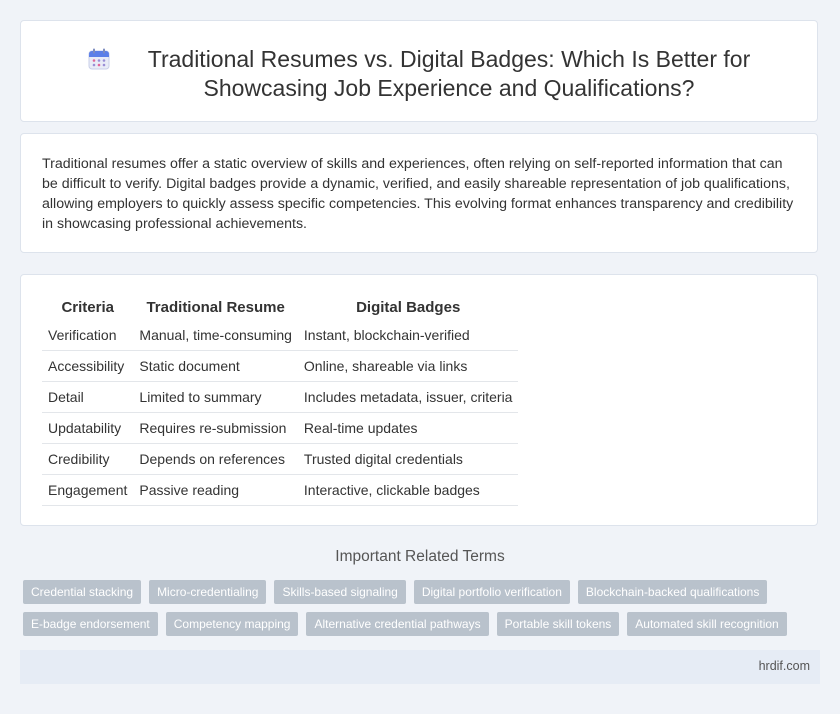 Image resolution: width=840 pixels, height=714 pixels. What do you see at coordinates (215, 335) in the screenshot?
I see `table-cell: Manual, time-consuming` at bounding box center [215, 335].